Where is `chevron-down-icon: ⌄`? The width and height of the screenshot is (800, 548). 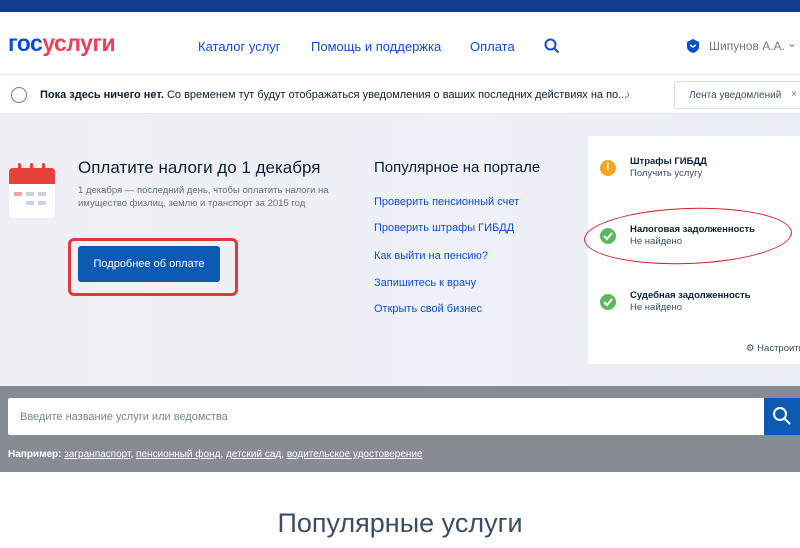
chevron-down-icon: ⌄ is located at coordinates (791, 43).